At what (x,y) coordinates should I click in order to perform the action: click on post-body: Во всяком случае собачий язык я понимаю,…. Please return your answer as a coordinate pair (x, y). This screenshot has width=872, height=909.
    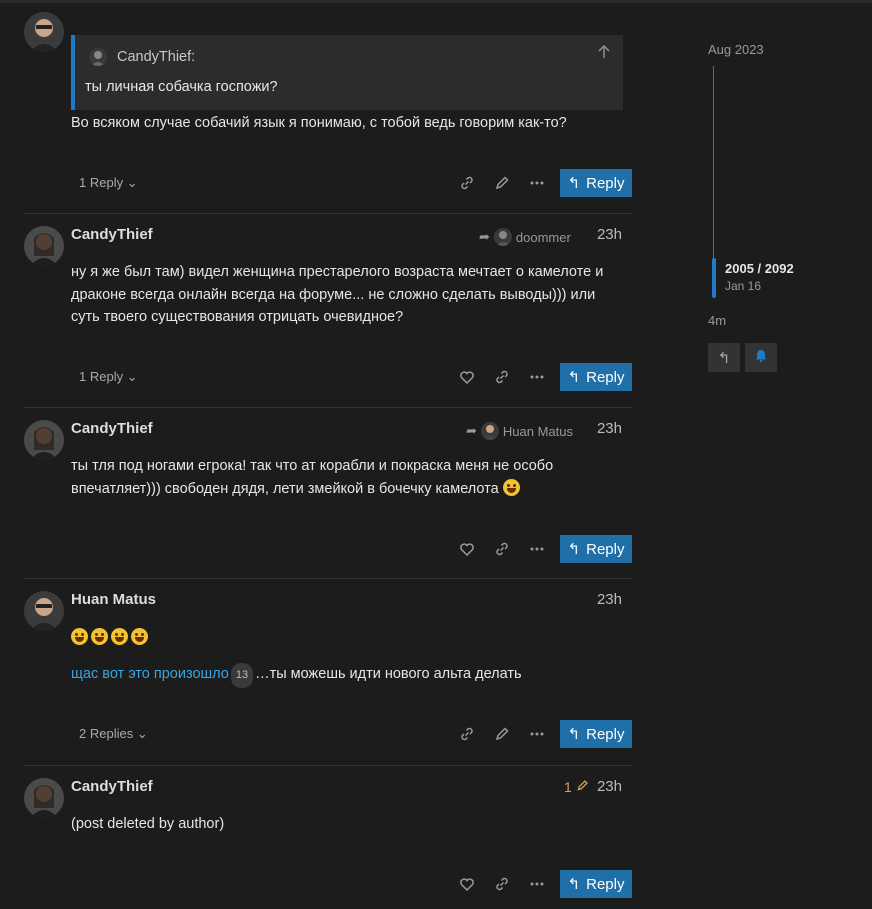
    Looking at the image, I should click on (319, 123).